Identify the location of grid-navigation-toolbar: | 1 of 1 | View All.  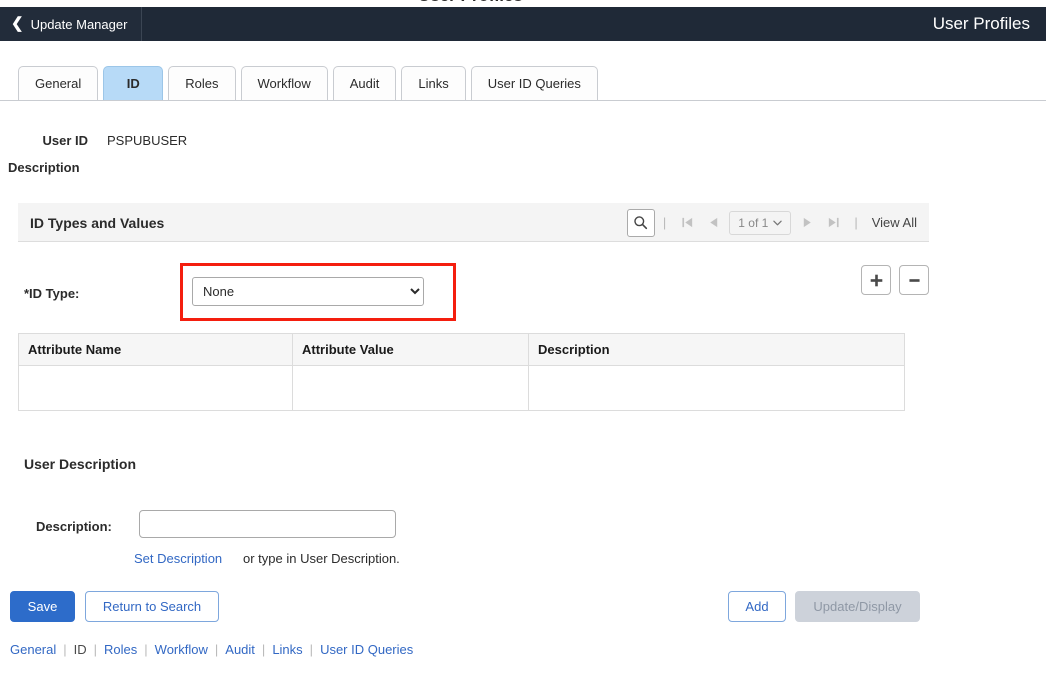
(777, 222).